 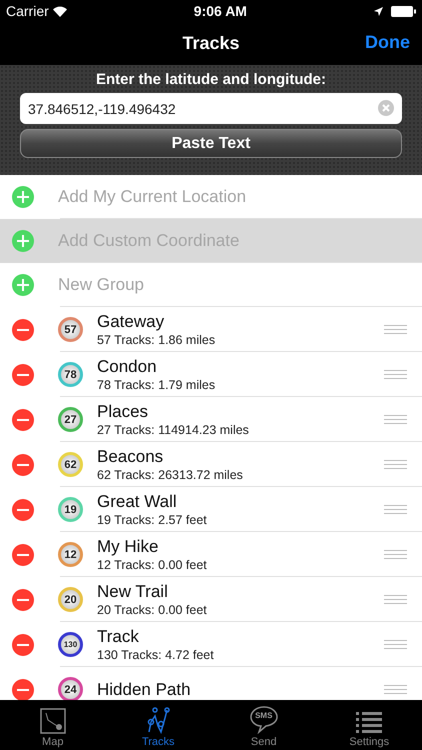 What do you see at coordinates (101, 285) in the screenshot?
I see `add-label: New Group` at bounding box center [101, 285].